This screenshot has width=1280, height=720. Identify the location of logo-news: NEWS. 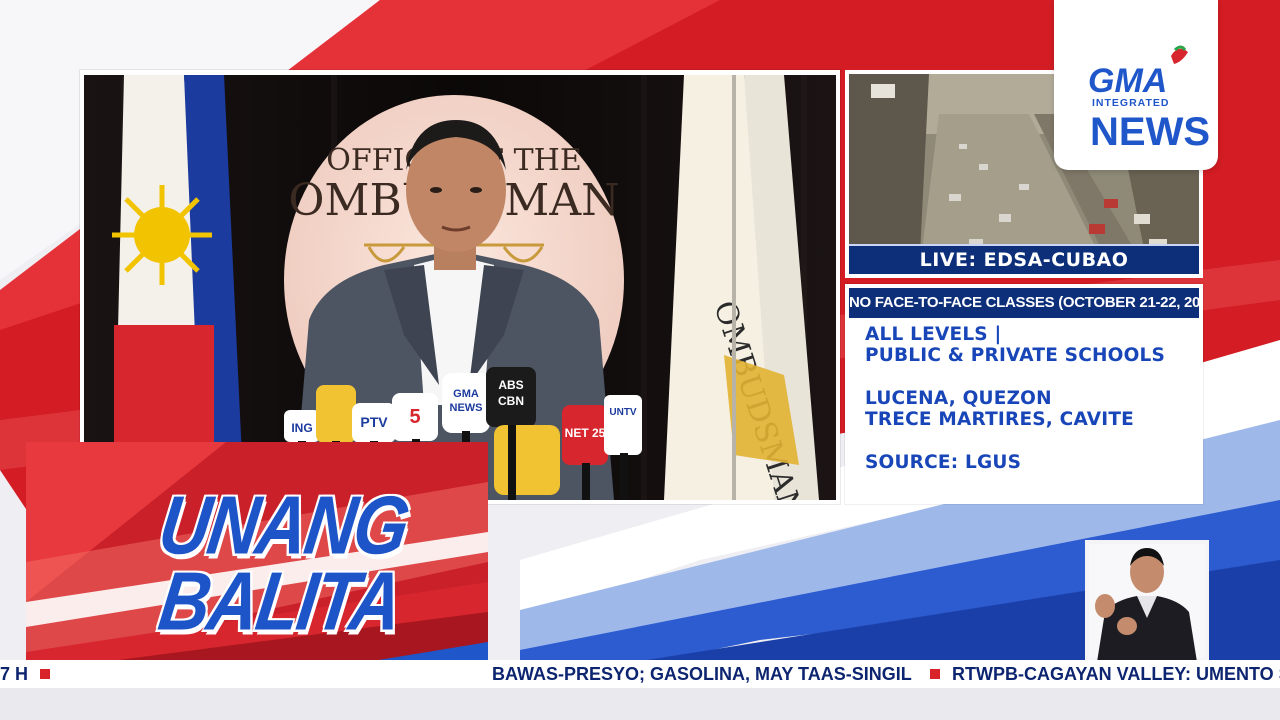
(1150, 132).